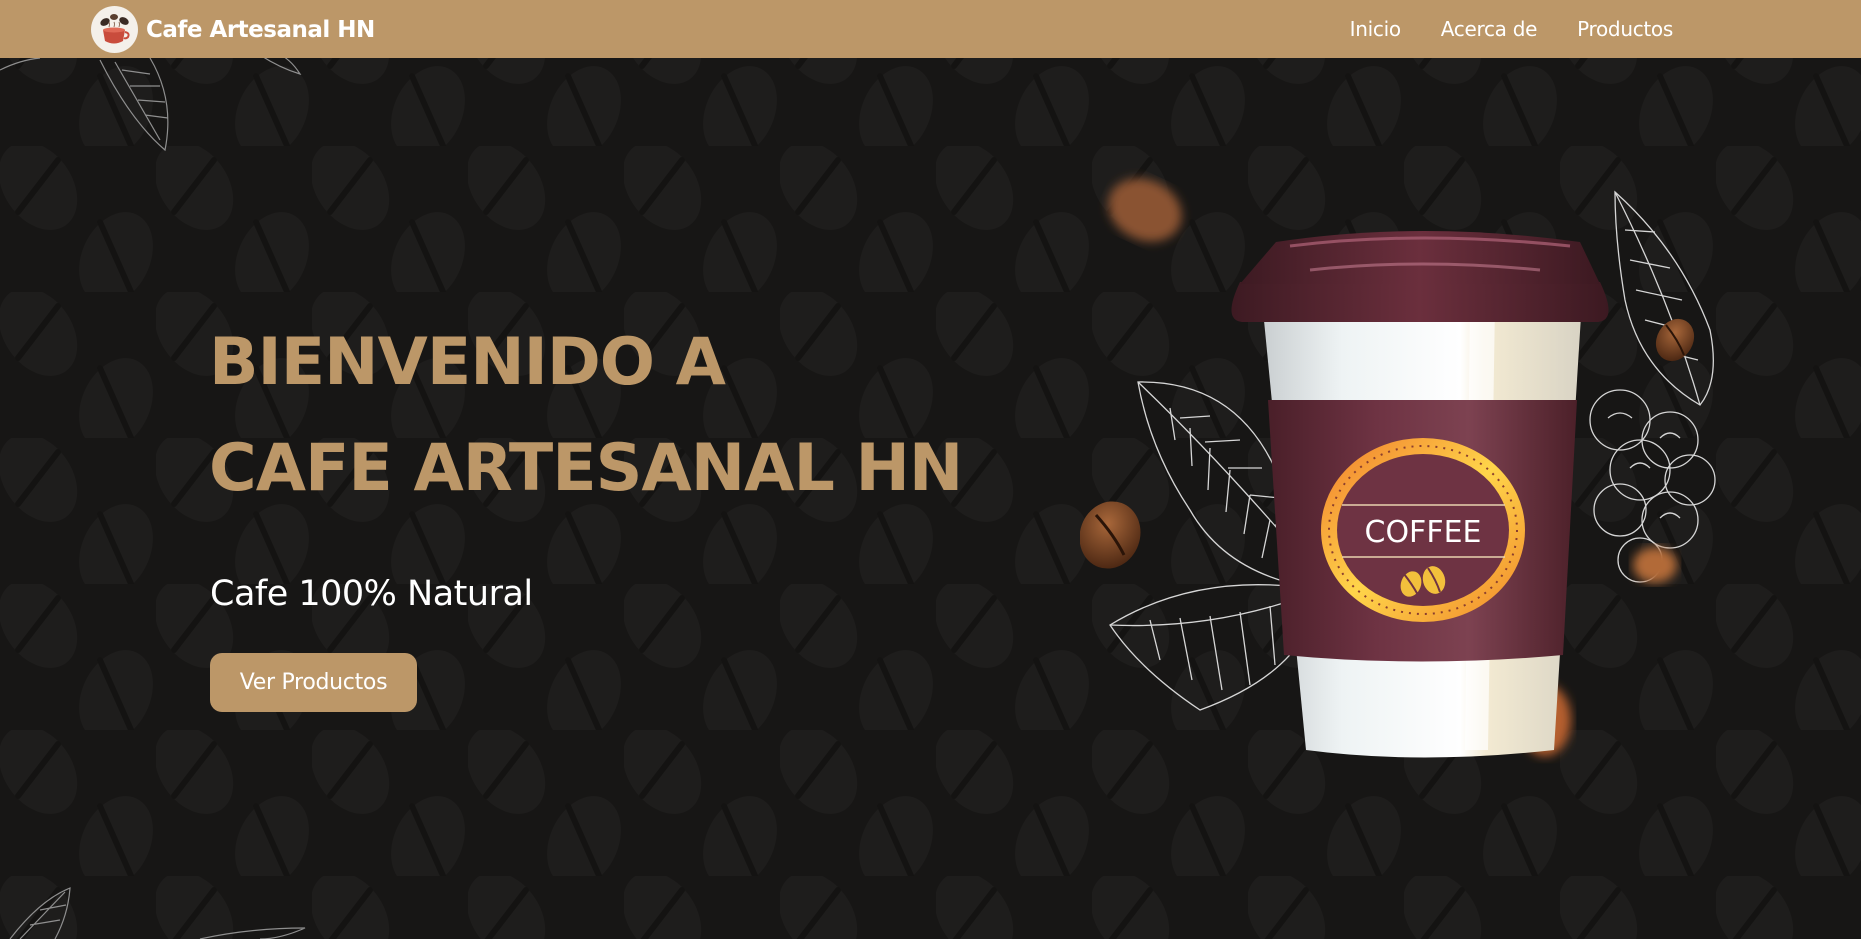 This screenshot has height=939, width=1861. What do you see at coordinates (586, 468) in the screenshot?
I see `hero-title-line-2: CAFE ARTESANAL HN` at bounding box center [586, 468].